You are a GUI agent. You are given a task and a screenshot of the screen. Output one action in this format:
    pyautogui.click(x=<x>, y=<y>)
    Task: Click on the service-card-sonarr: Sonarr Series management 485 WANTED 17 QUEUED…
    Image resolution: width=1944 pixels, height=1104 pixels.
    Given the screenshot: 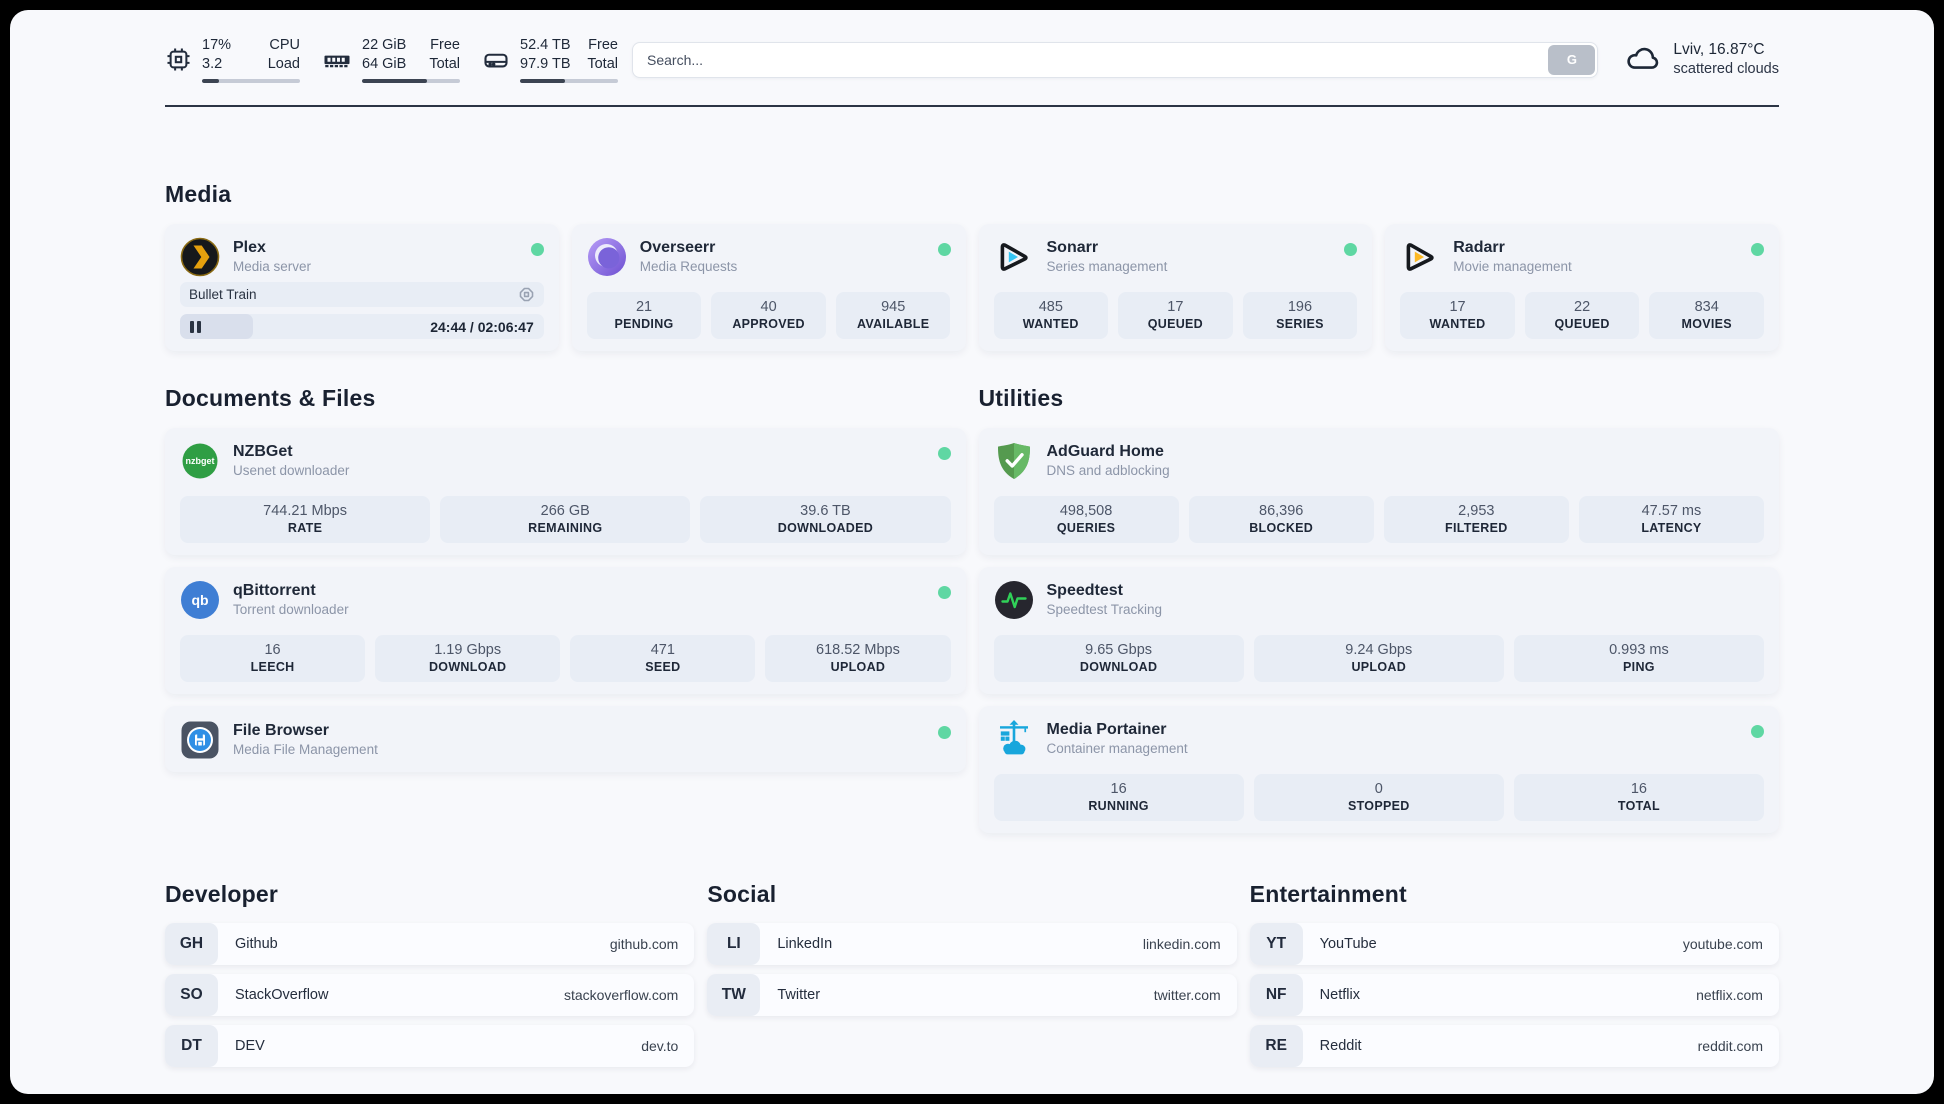 What is the action you would take?
    pyautogui.click(x=1175, y=288)
    